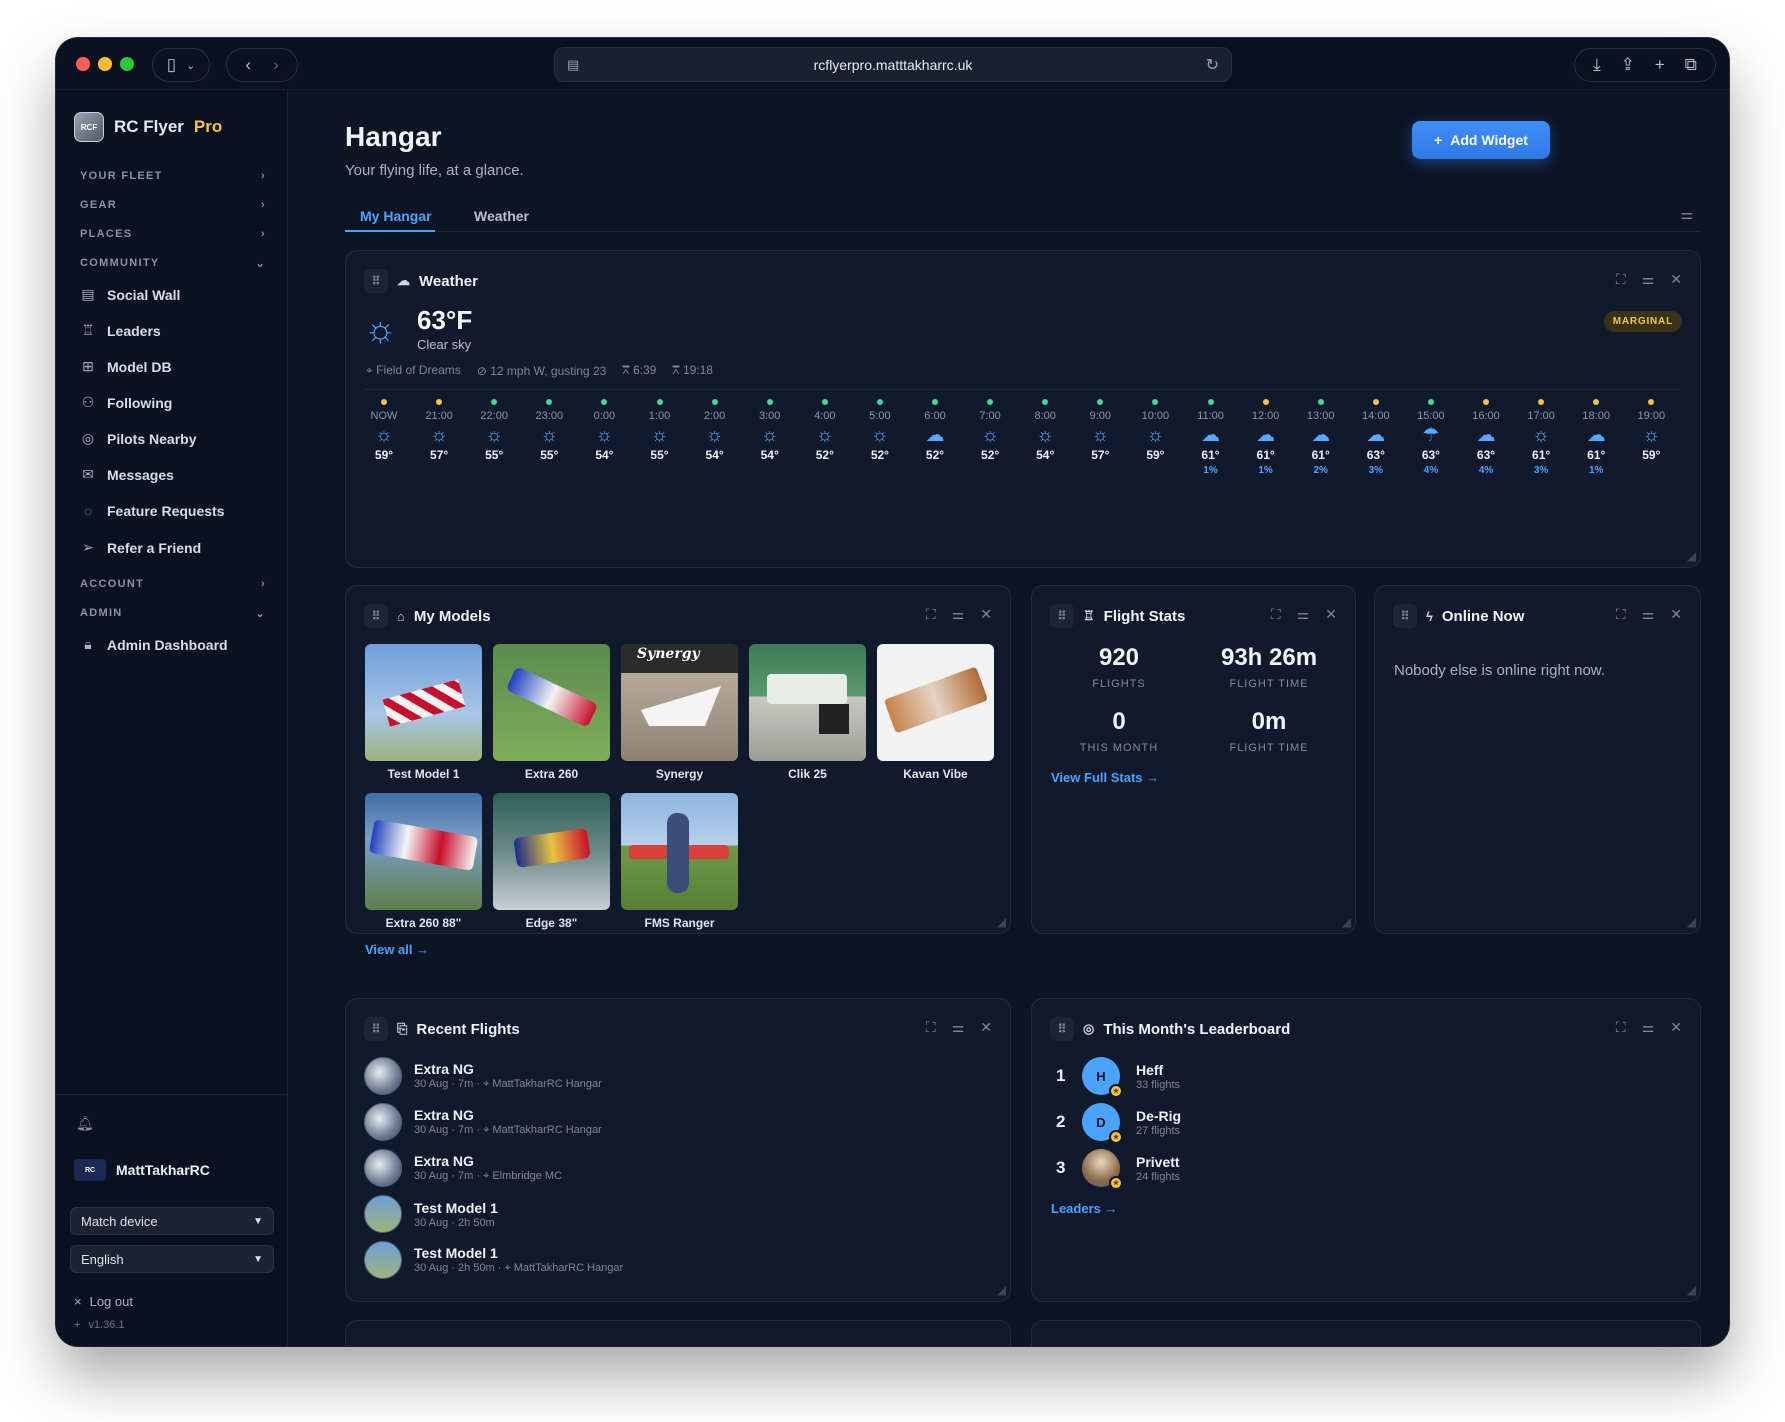 Image resolution: width=1785 pixels, height=1422 pixels. Describe the element at coordinates (153, 644) in the screenshot. I see `sidebar-item-admin-dashboard: 🔒︎ Admin Dashboard` at that location.